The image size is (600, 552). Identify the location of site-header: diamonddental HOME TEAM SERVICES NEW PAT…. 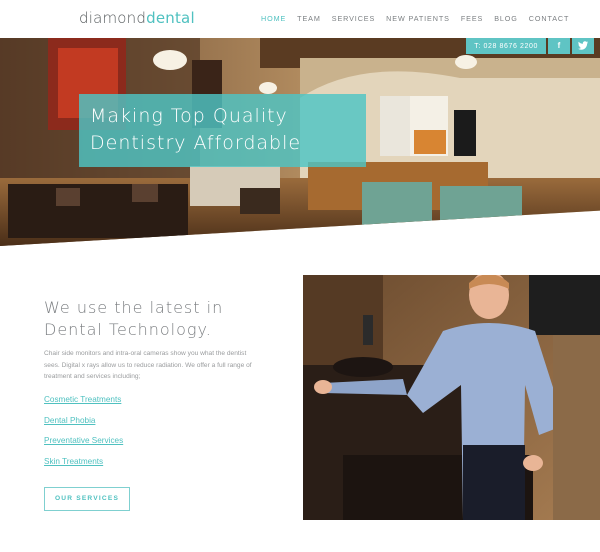
(300, 19).